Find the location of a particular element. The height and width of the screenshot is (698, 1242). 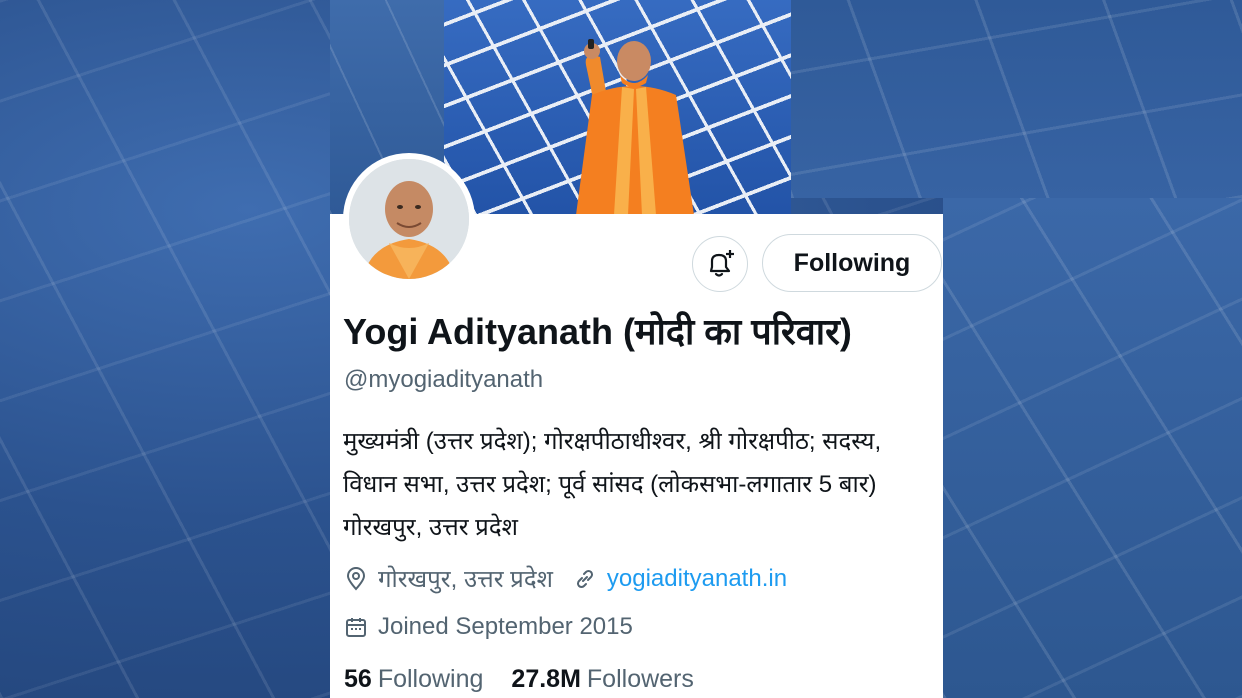

calendar-icon is located at coordinates (356, 627).